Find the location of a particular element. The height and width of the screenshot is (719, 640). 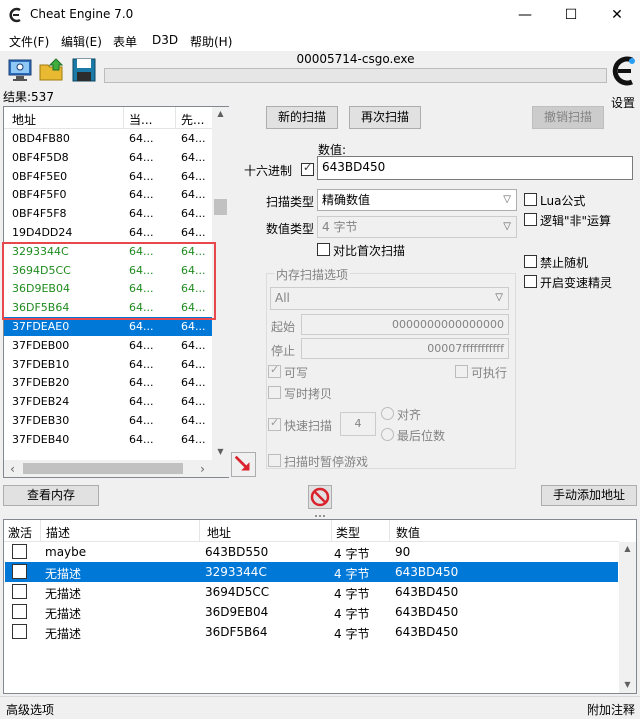

scan-type-label: 扫描类型 is located at coordinates (290, 202).